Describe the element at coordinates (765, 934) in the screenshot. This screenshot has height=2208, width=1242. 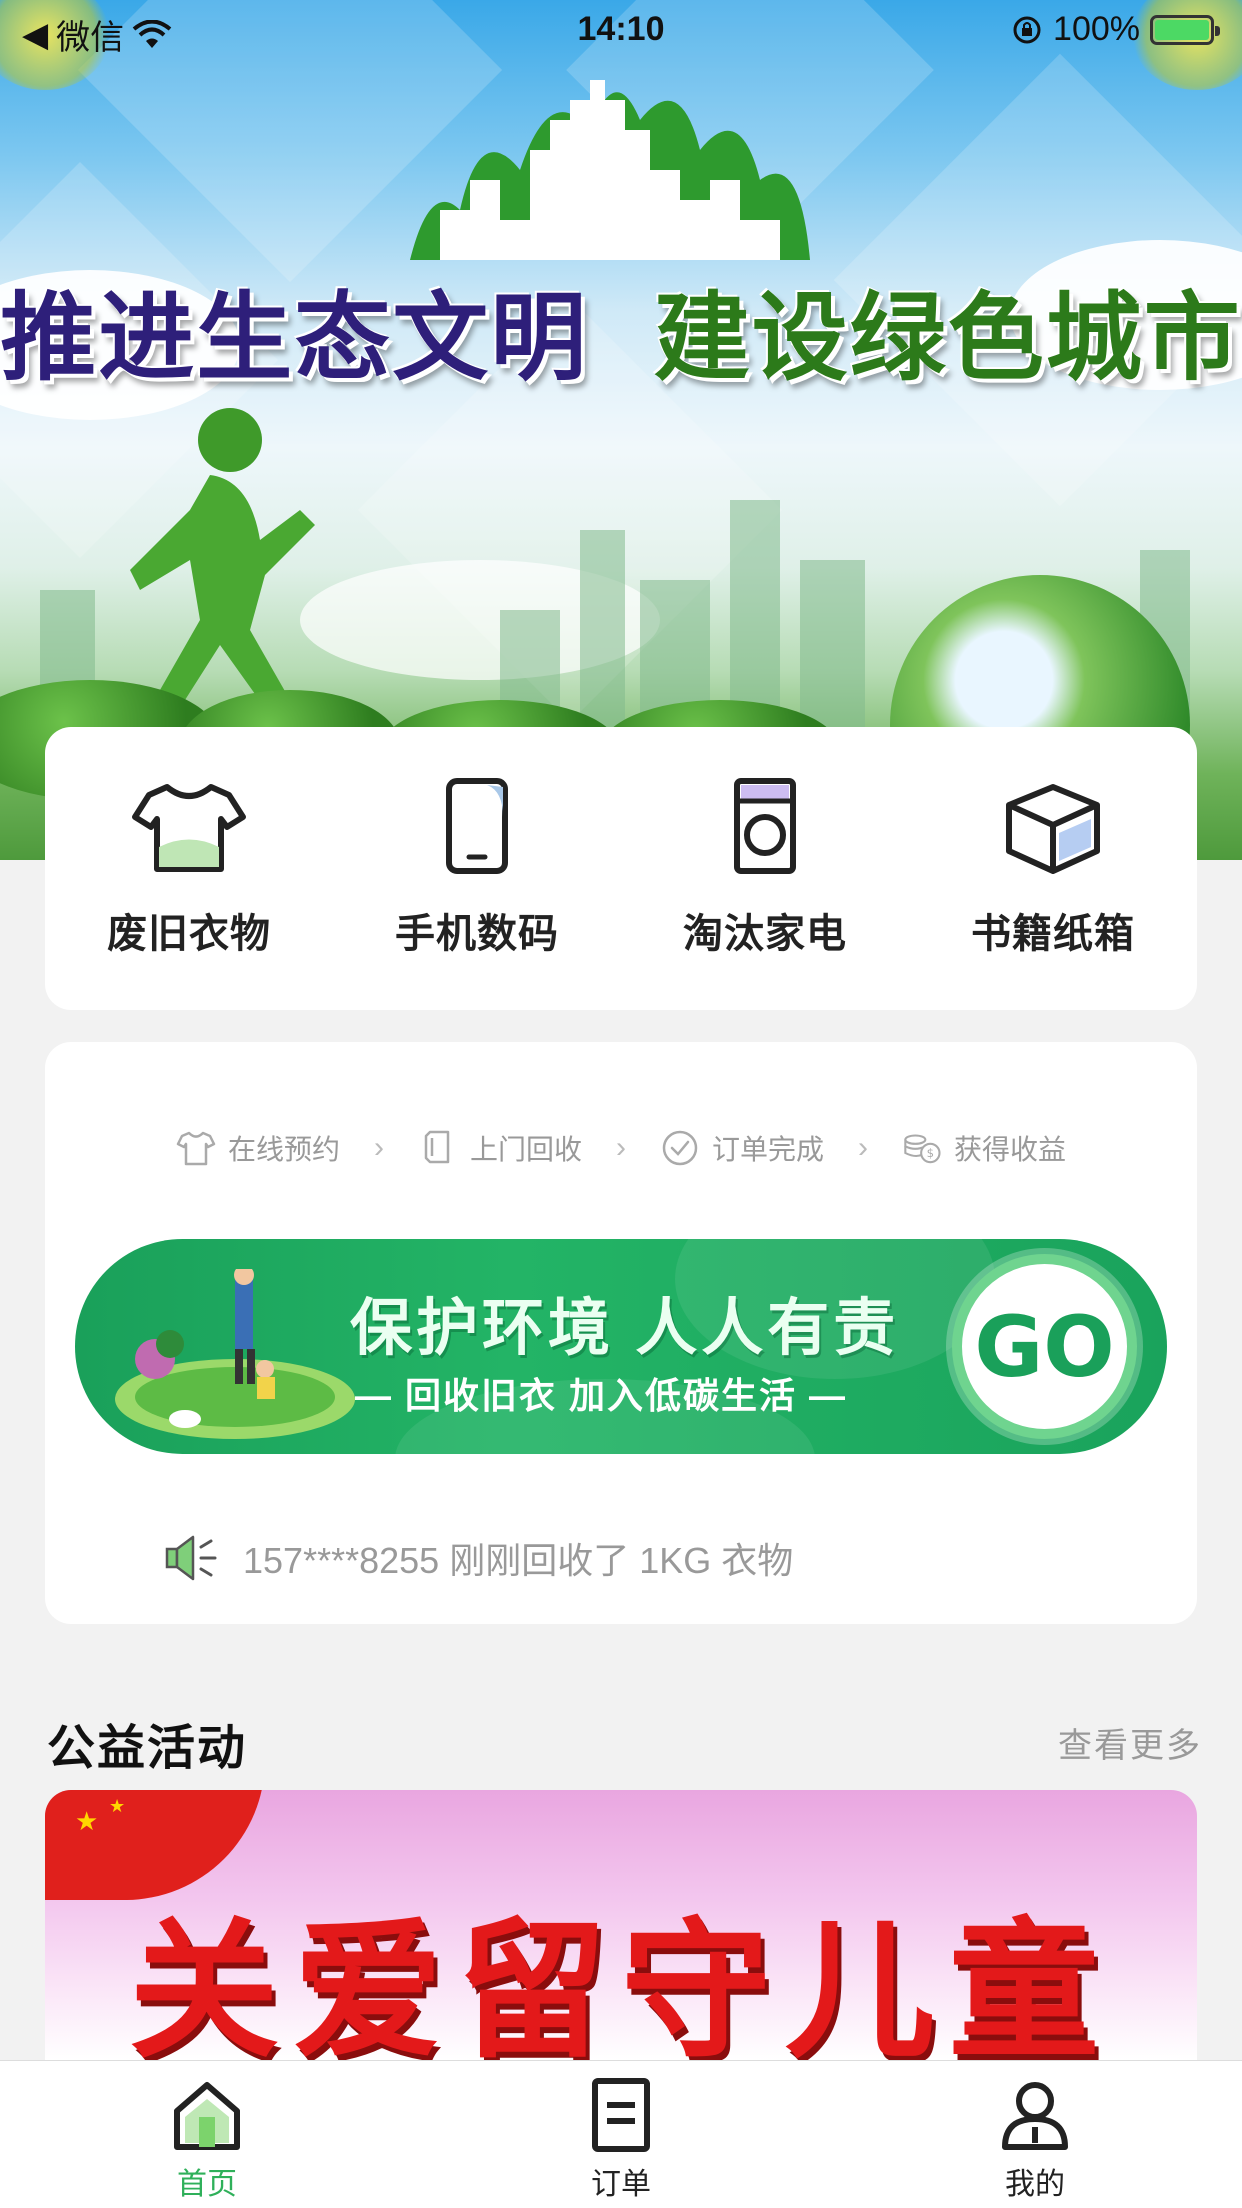
I see `category-label: 淘汰家电` at that location.